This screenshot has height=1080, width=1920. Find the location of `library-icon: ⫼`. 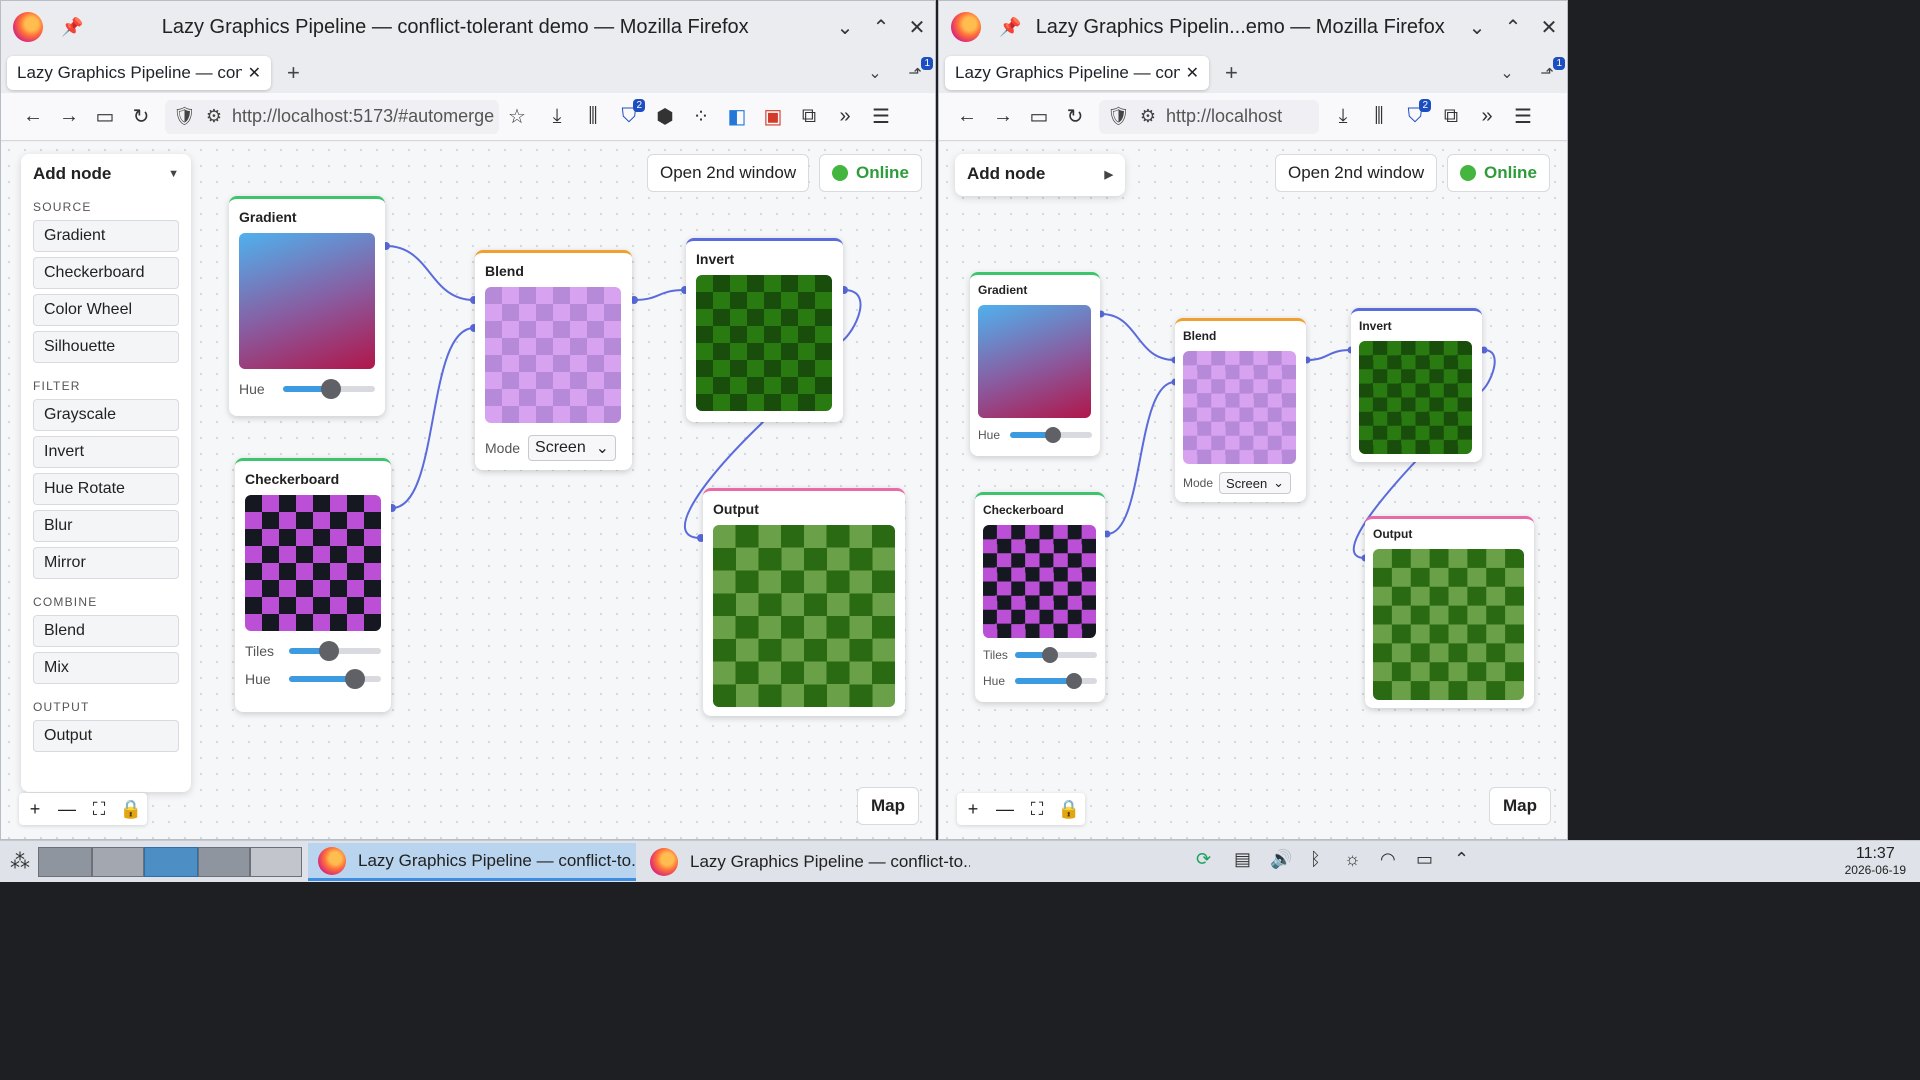

library-icon: ⫼ is located at coordinates (1379, 116).